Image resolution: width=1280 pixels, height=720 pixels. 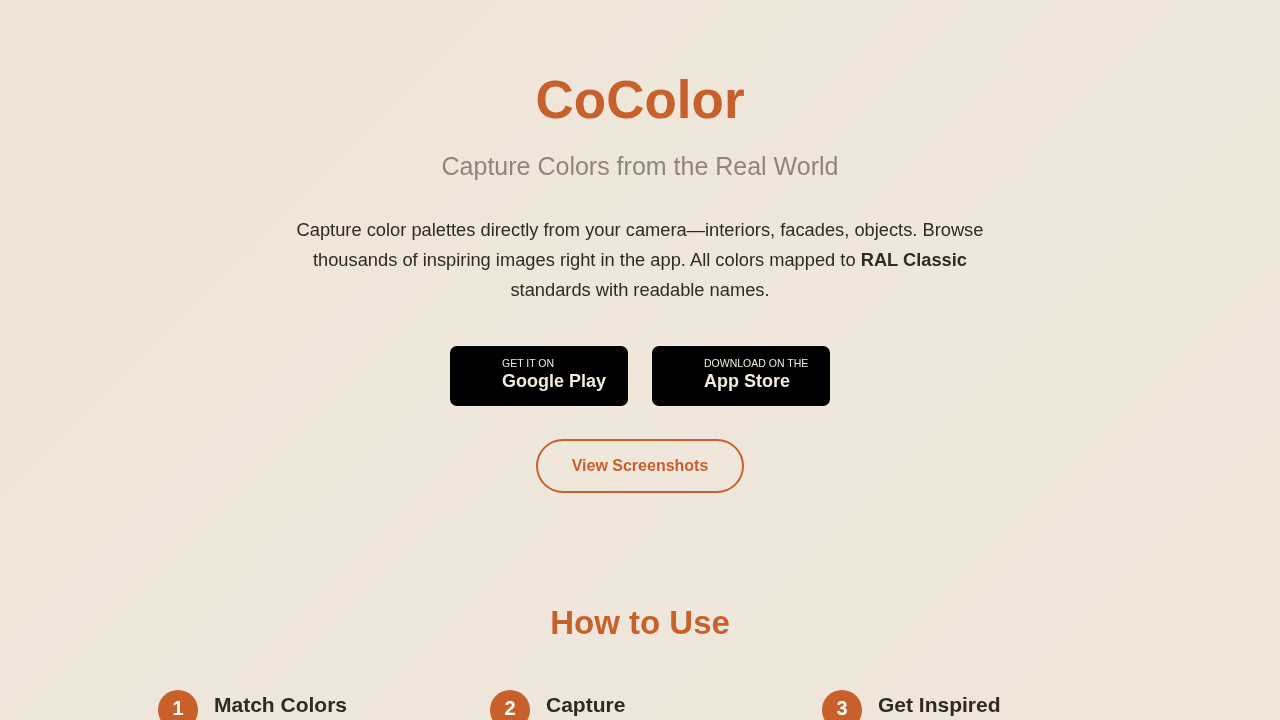 I want to click on description-paragraph: Capture color palettes directly from your camera—interiors, facades, objects. Browse thousands of inspiring images right in the app. All colors mapped to RAL Classic standards with readable names., so click(x=640, y=260).